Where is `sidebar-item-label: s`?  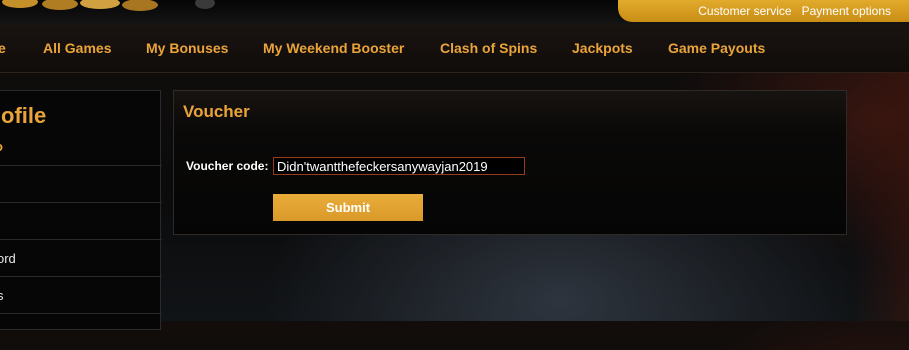 sidebar-item-label: s is located at coordinates (2, 295).